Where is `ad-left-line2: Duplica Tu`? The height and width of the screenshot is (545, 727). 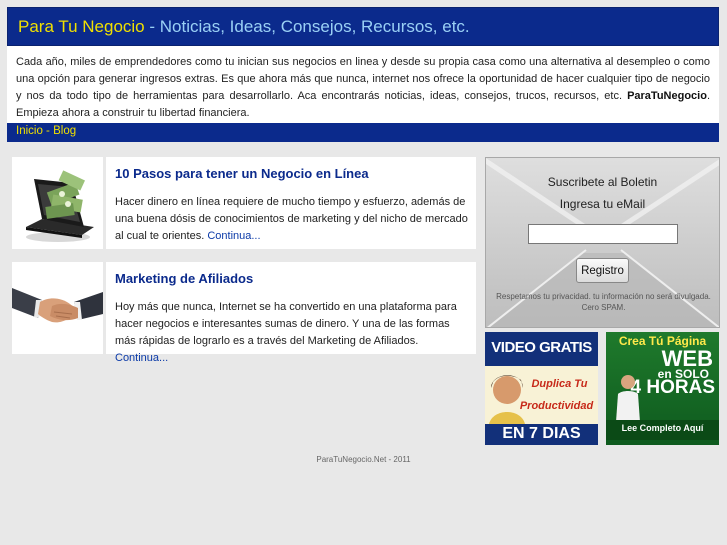 ad-left-line2: Duplica Tu is located at coordinates (559, 384).